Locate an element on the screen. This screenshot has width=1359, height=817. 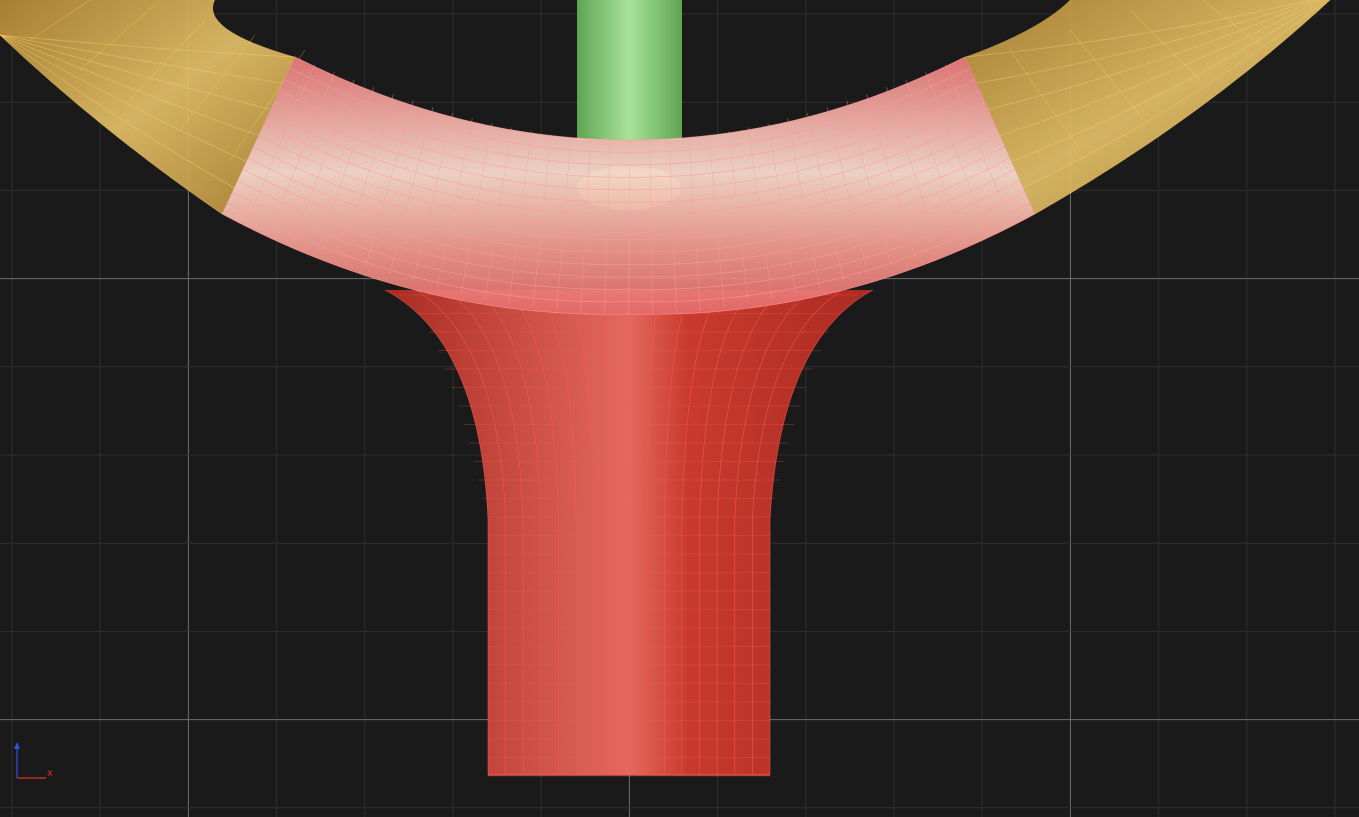
x-axis-label: x is located at coordinates (50, 773).